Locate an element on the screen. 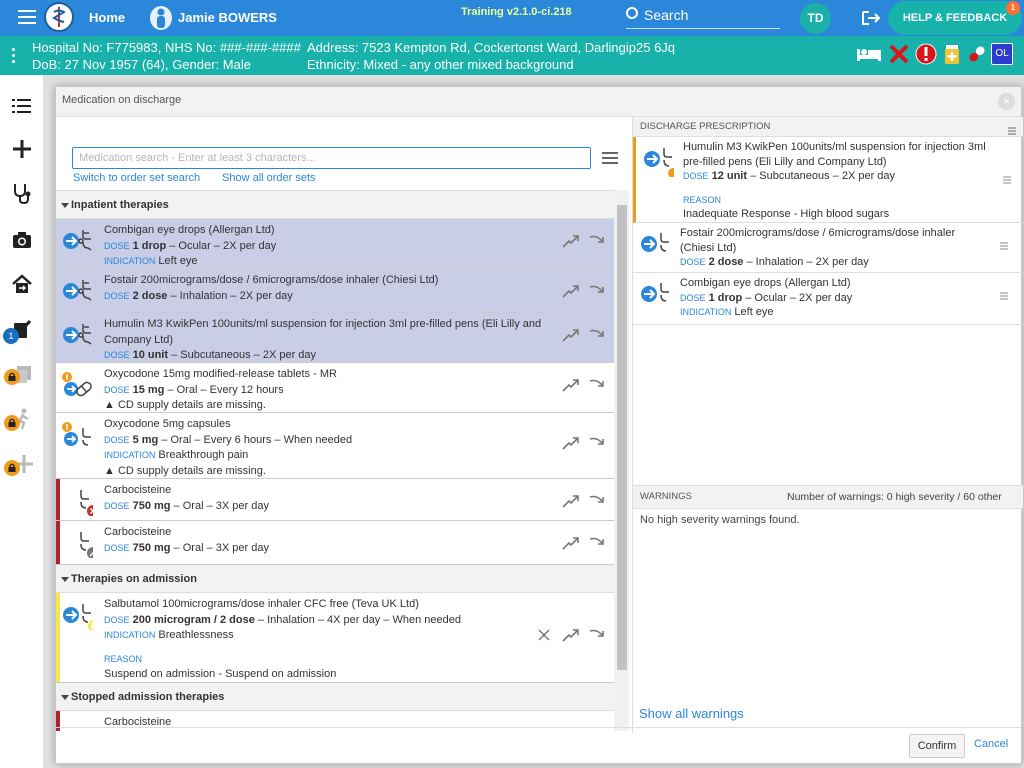  tablet-icon is located at coordinates (76, 385).